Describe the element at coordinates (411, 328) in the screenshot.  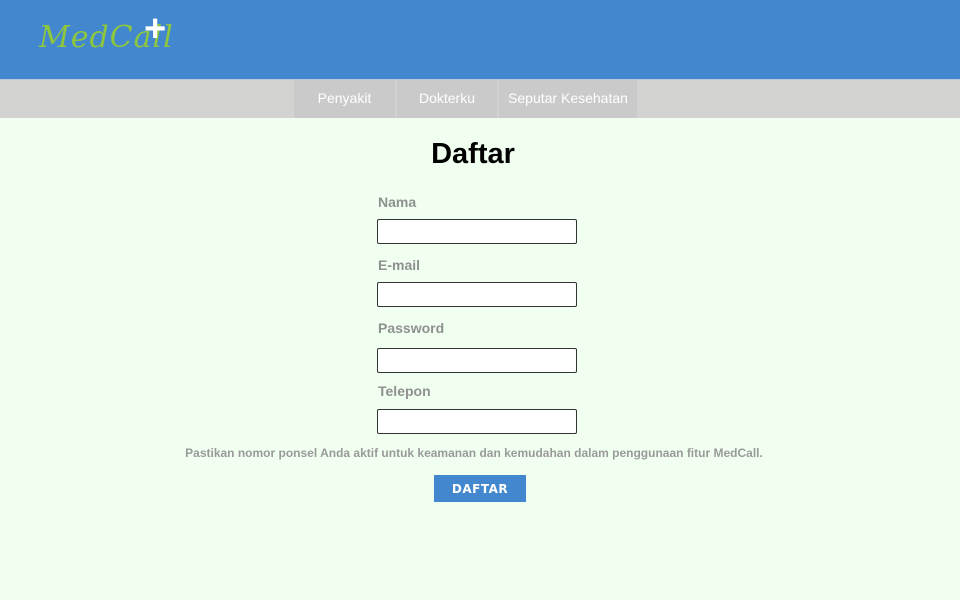
I see `password-label: Password` at that location.